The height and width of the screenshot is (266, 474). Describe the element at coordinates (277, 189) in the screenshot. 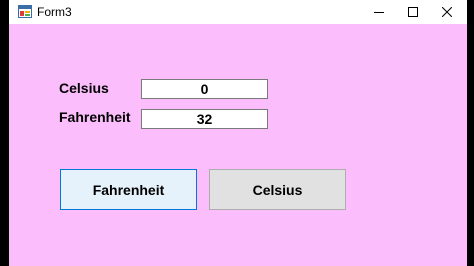

I see `to-celsius-button: Celsius` at that location.